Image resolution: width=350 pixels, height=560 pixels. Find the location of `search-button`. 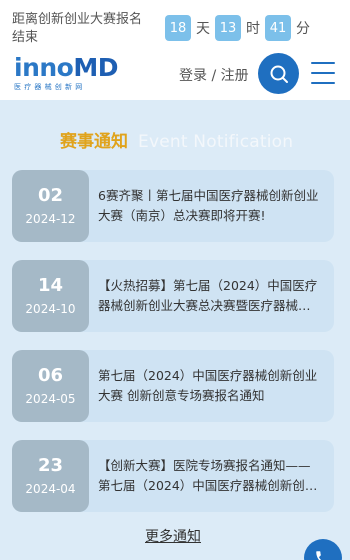

search-button is located at coordinates (278, 73).